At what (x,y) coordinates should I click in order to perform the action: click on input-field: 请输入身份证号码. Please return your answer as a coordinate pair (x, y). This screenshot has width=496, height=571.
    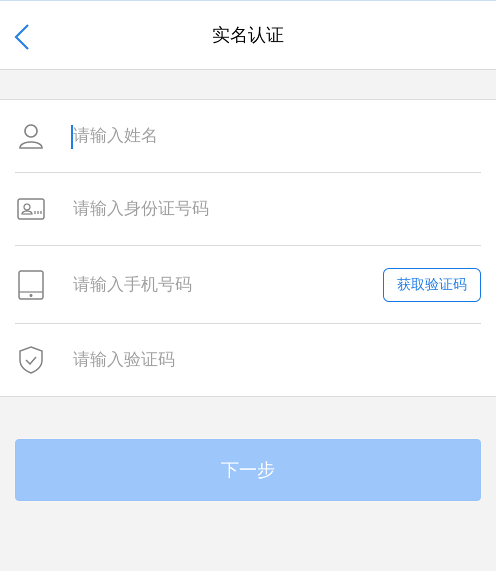
    Looking at the image, I should click on (272, 209).